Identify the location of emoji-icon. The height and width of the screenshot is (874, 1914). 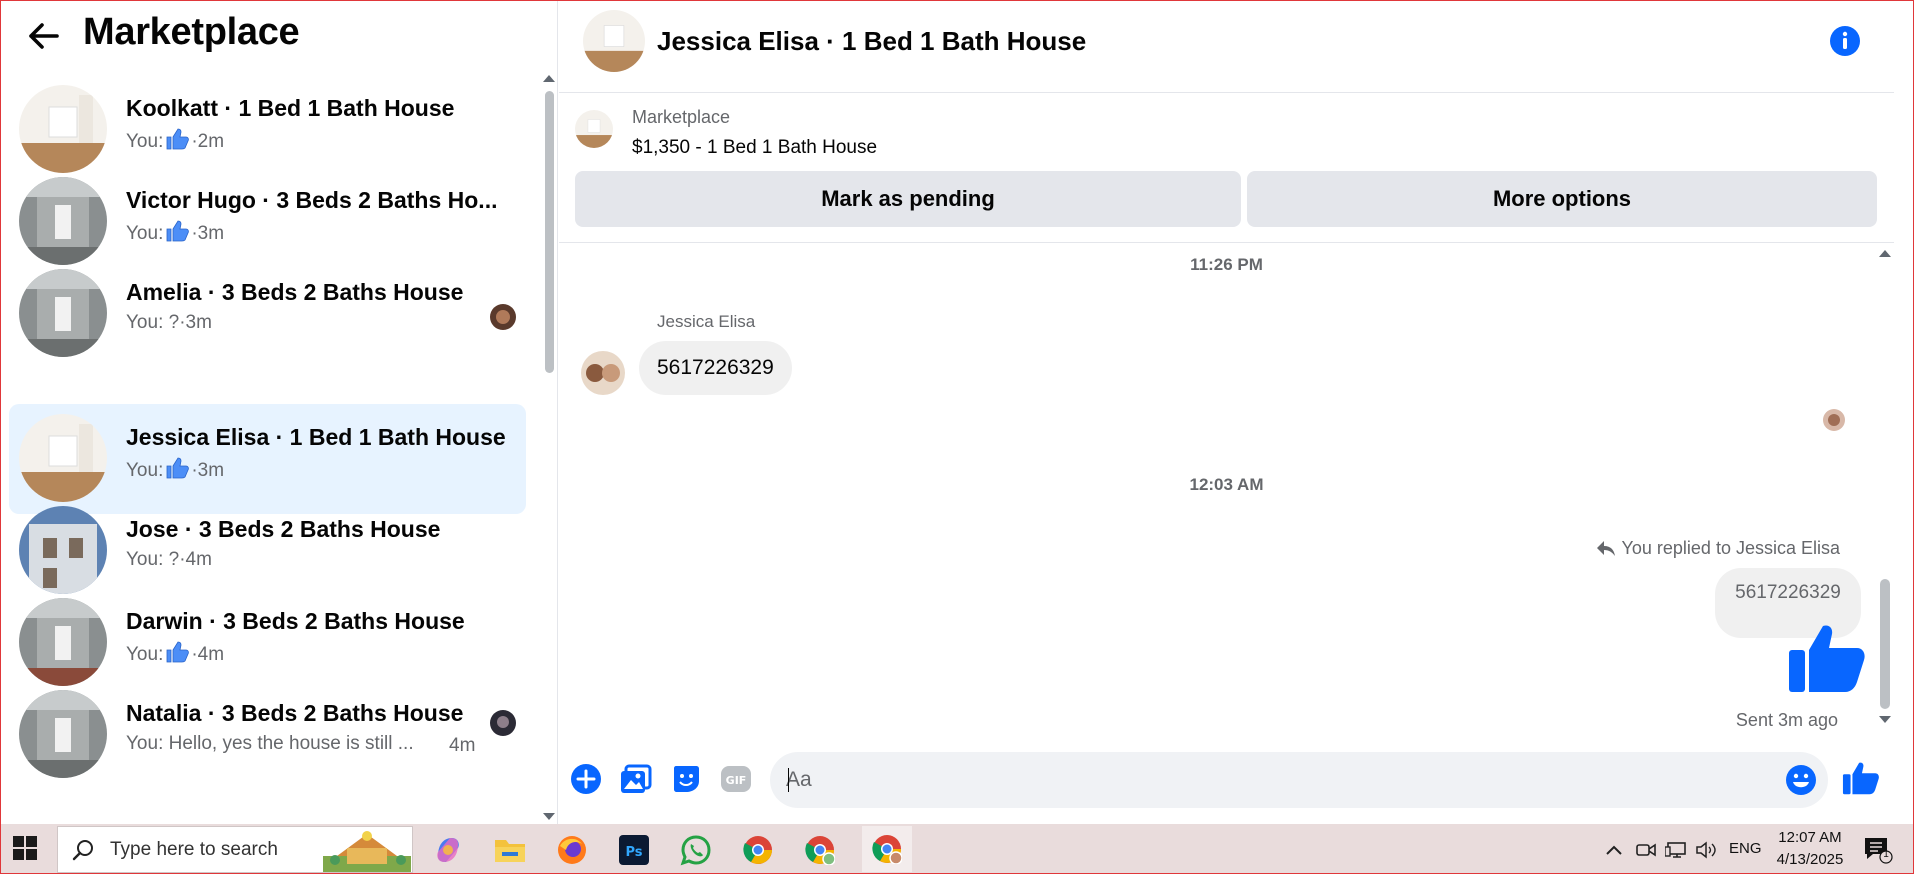
(1801, 780).